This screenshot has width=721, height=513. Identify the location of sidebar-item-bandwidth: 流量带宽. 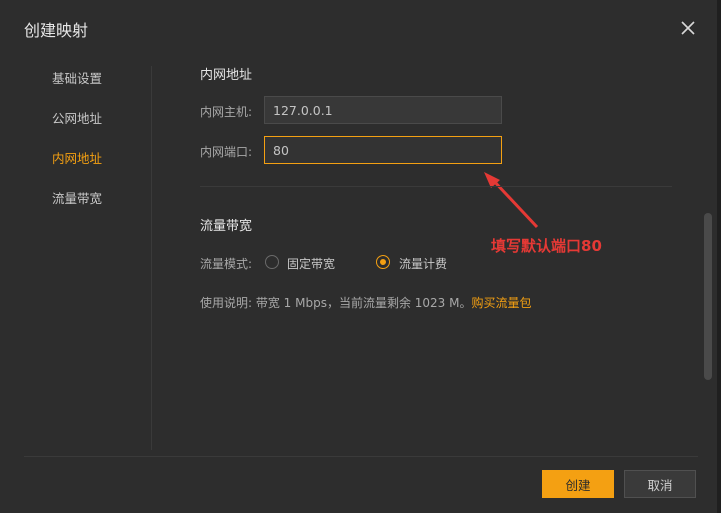
(77, 197).